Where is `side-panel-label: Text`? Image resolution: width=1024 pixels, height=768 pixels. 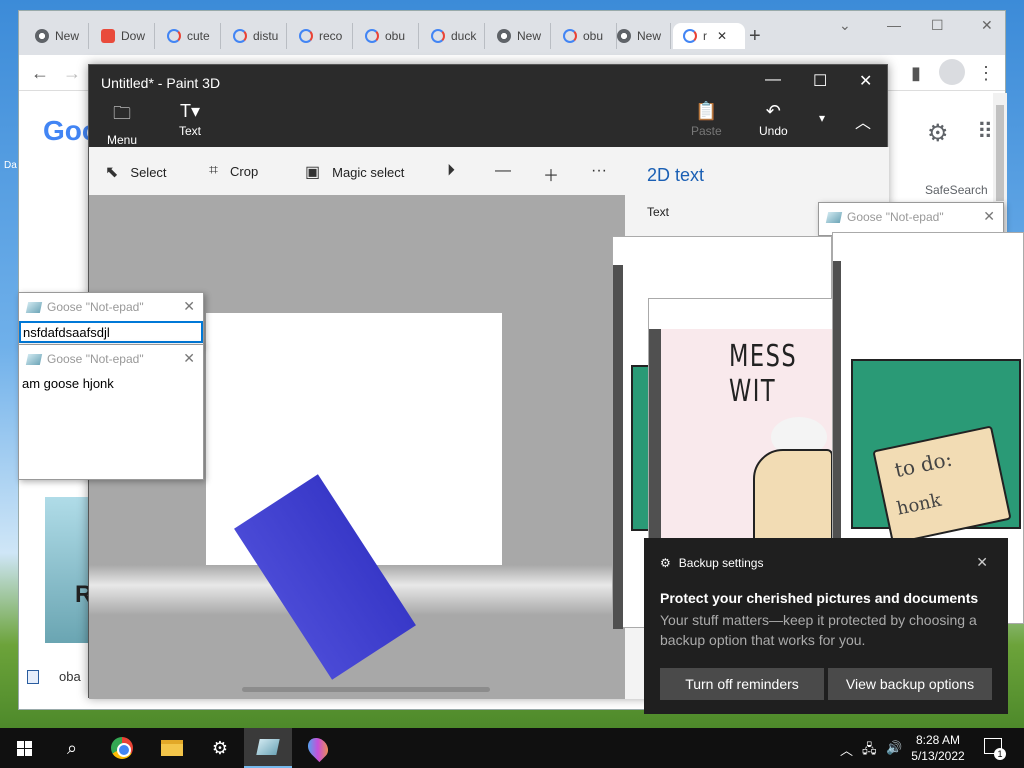
side-panel-label: Text is located at coordinates (658, 212).